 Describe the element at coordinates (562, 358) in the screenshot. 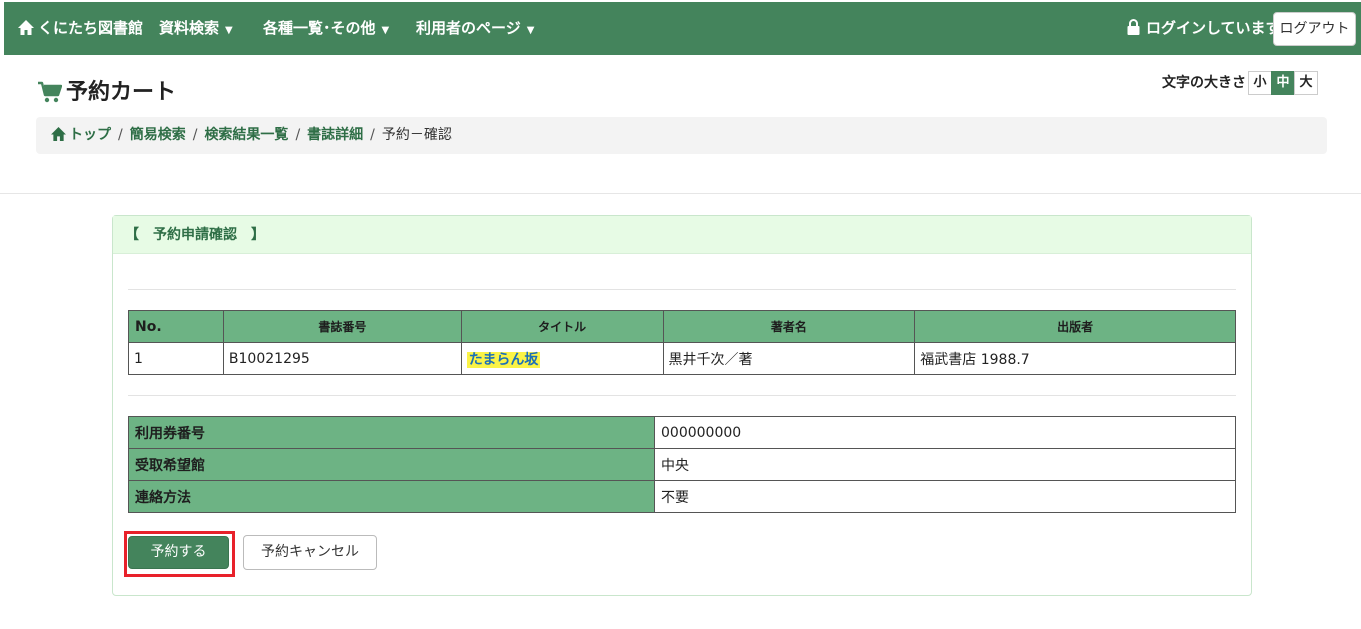

I see `cell-title: たまらん坂` at that location.